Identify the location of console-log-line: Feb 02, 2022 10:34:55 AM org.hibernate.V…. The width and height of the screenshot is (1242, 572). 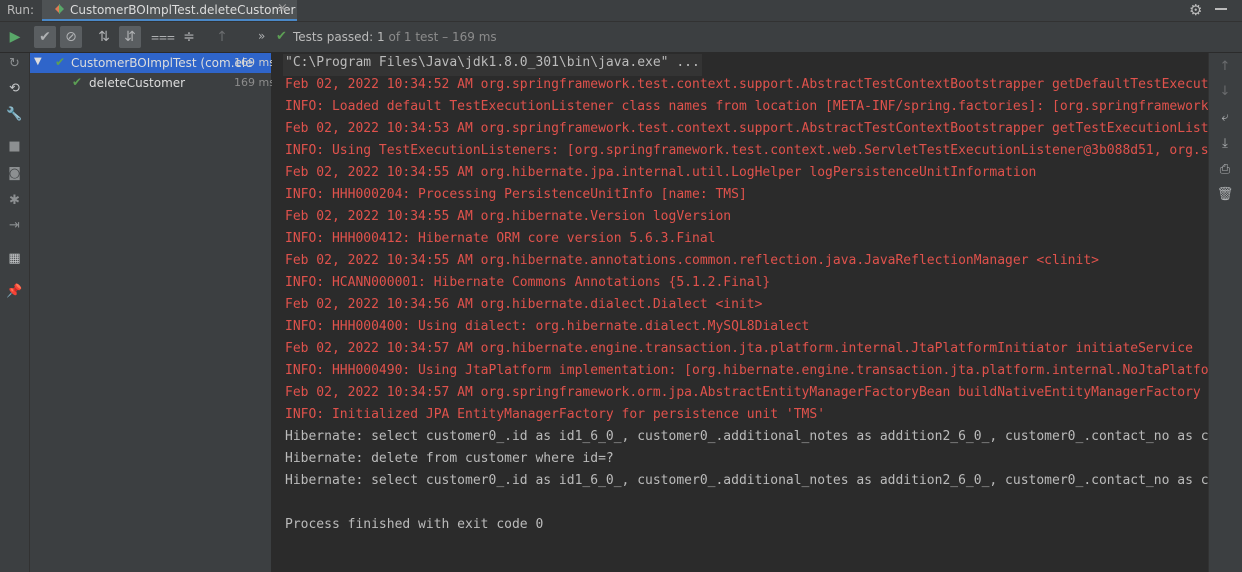
(508, 216).